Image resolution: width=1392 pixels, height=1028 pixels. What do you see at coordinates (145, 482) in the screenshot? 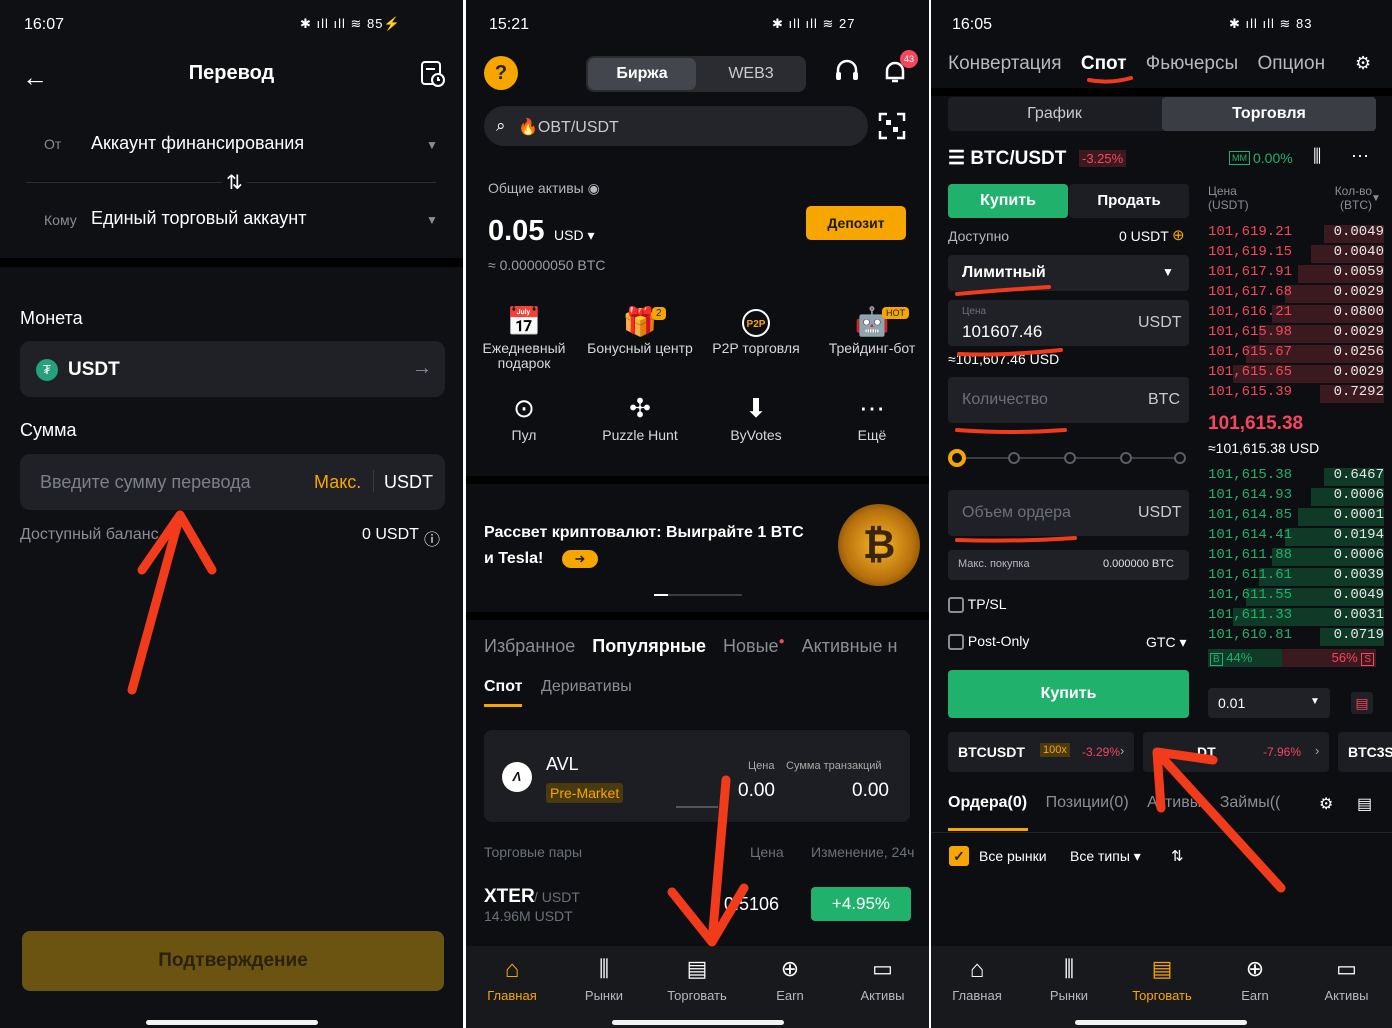
I see `amount-placeholder: Введите сумму перевода` at bounding box center [145, 482].